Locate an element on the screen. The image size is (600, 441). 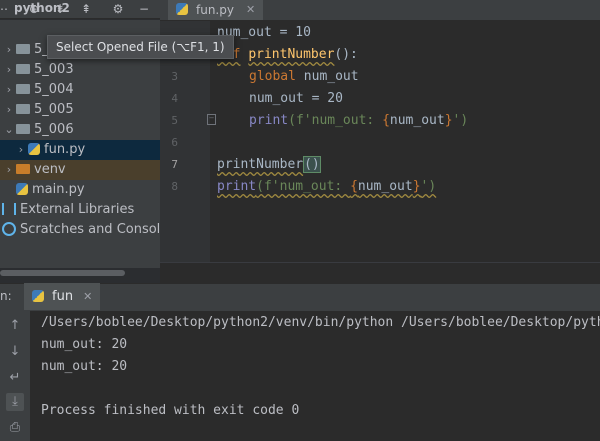
code-line-5: print(f'num_out: {num_out}') is located at coordinates (358, 120).